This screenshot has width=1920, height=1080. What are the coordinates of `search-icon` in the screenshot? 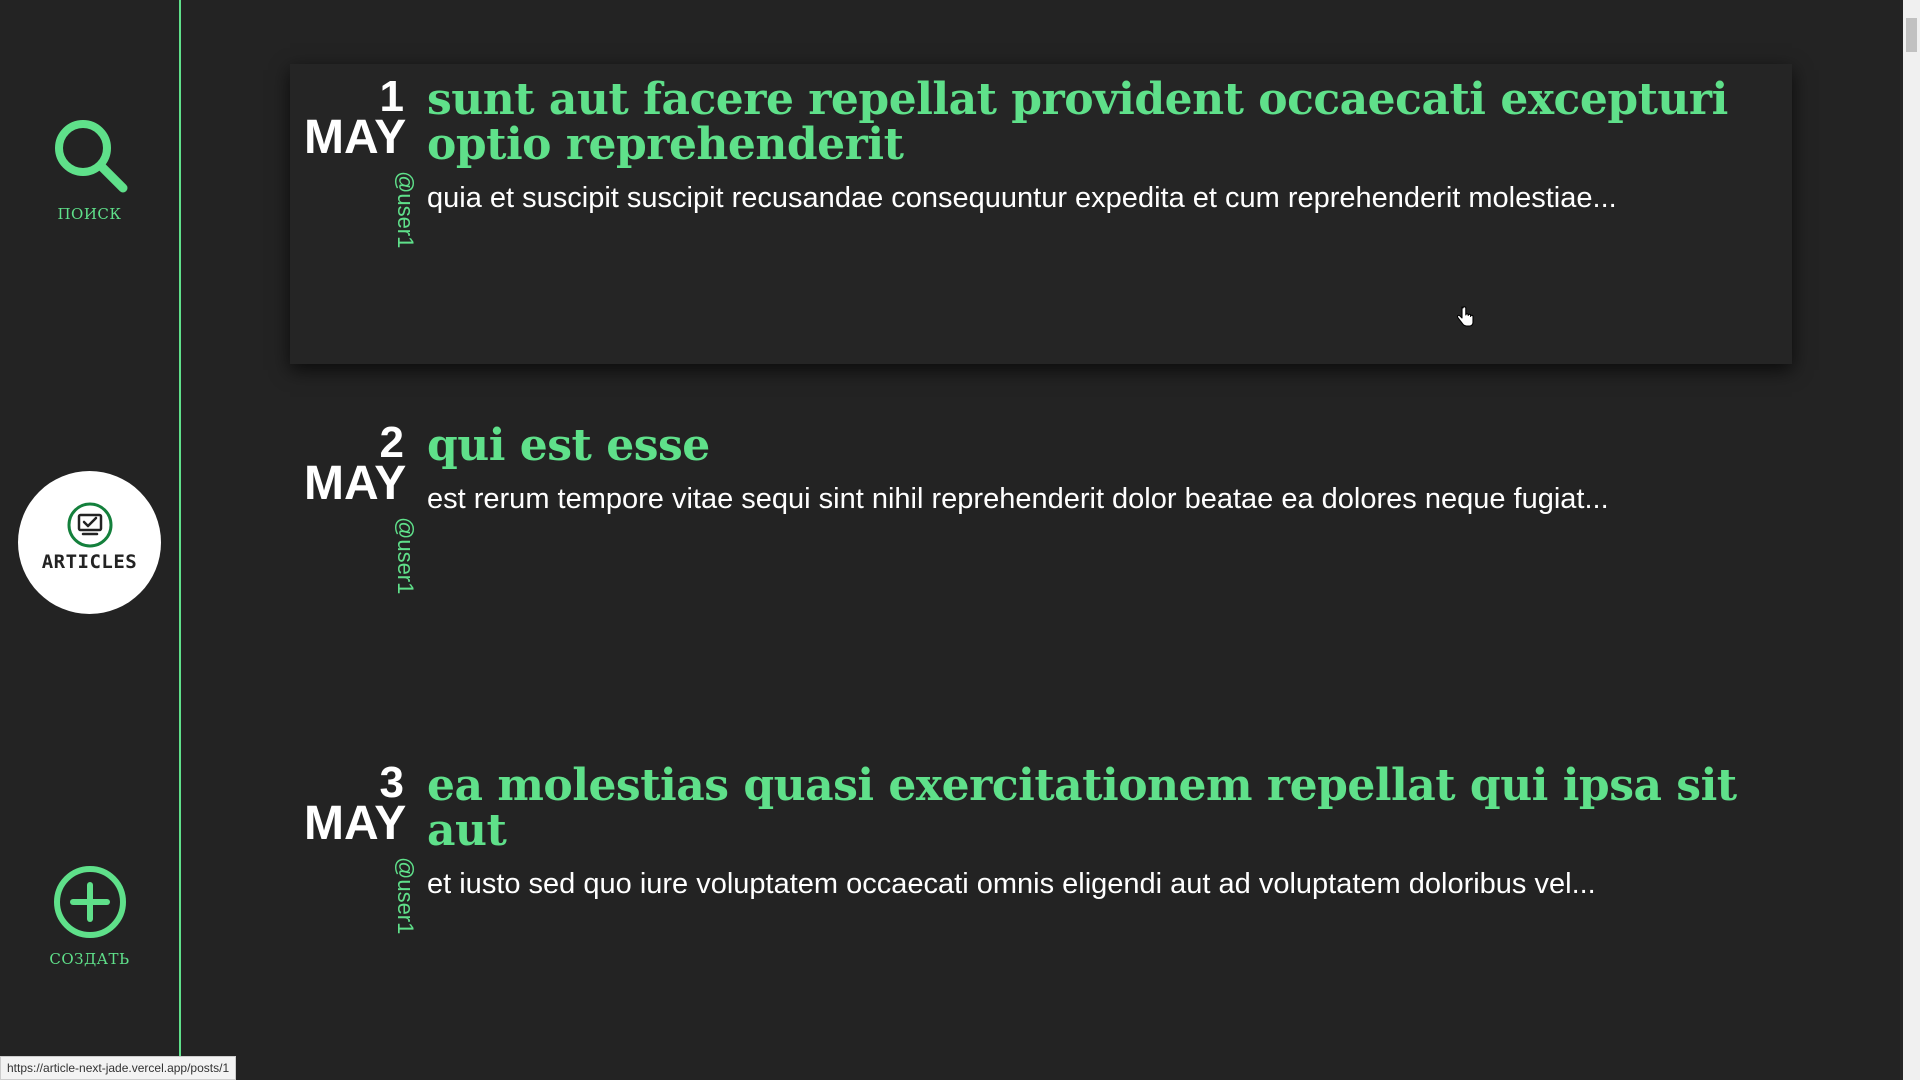 It's located at (90, 156).